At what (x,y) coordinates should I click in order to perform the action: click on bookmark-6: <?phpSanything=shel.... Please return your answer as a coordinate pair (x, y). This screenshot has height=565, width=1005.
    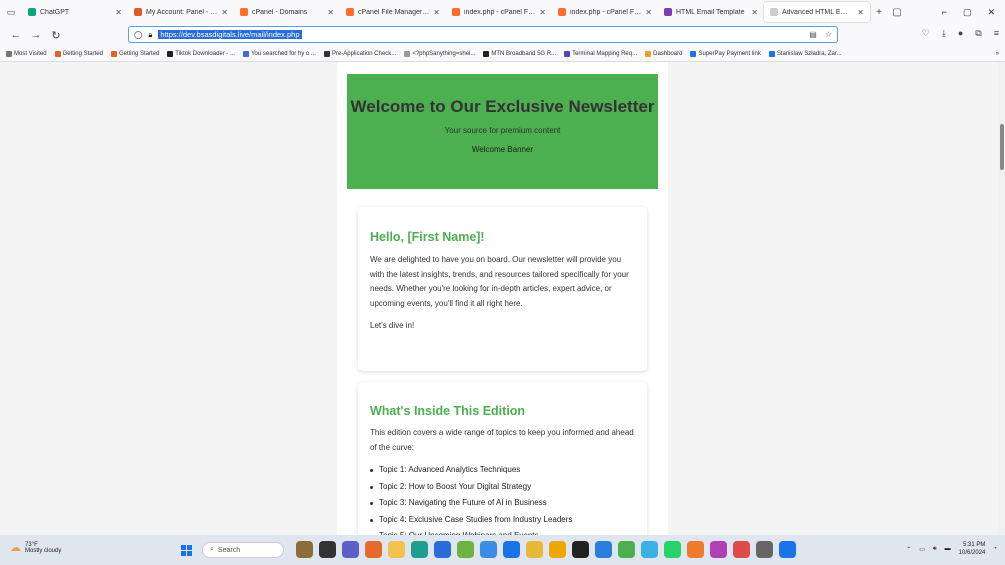
    Looking at the image, I should click on (439, 53).